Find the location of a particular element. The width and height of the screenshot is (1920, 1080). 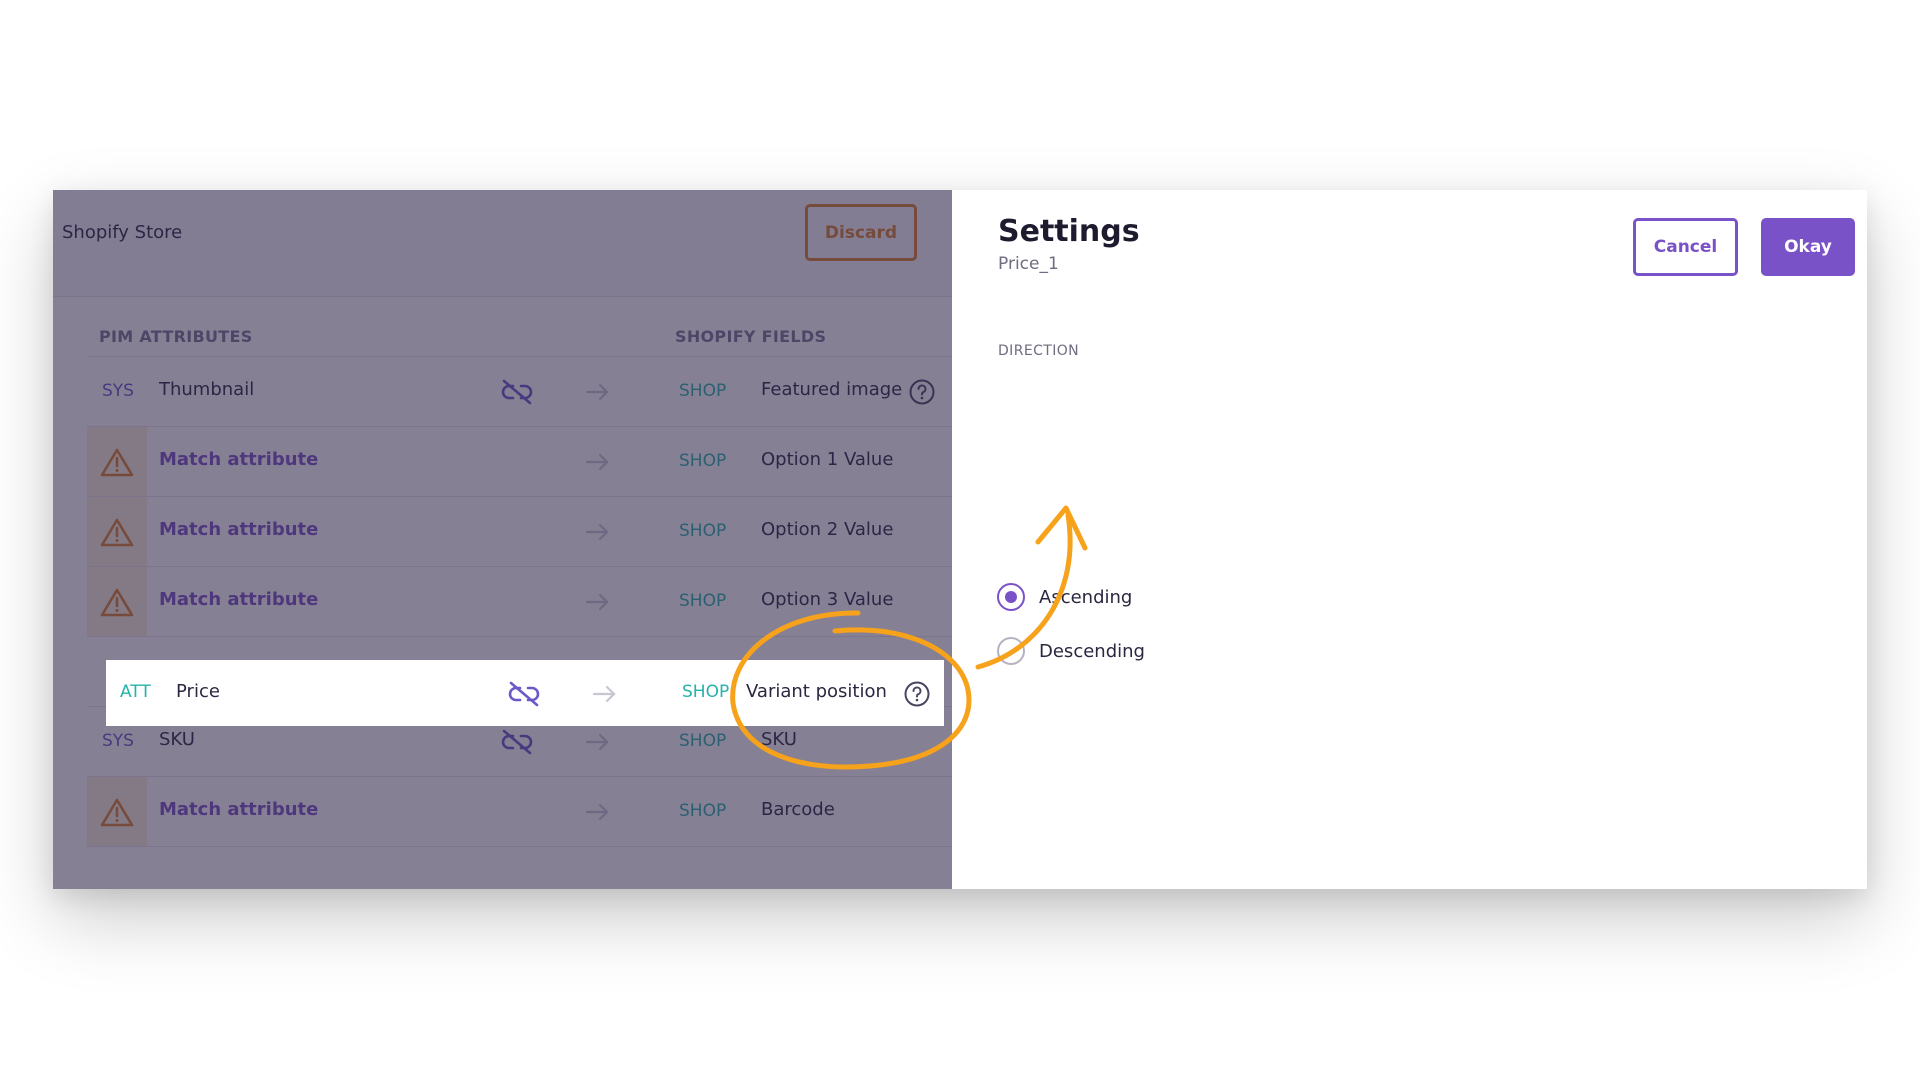

radio-descending: Descending is located at coordinates (1071, 651).